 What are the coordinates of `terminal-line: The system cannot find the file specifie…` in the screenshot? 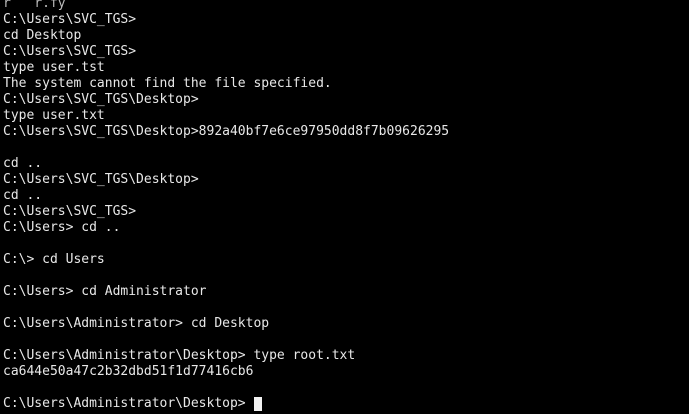 It's located at (167, 83).